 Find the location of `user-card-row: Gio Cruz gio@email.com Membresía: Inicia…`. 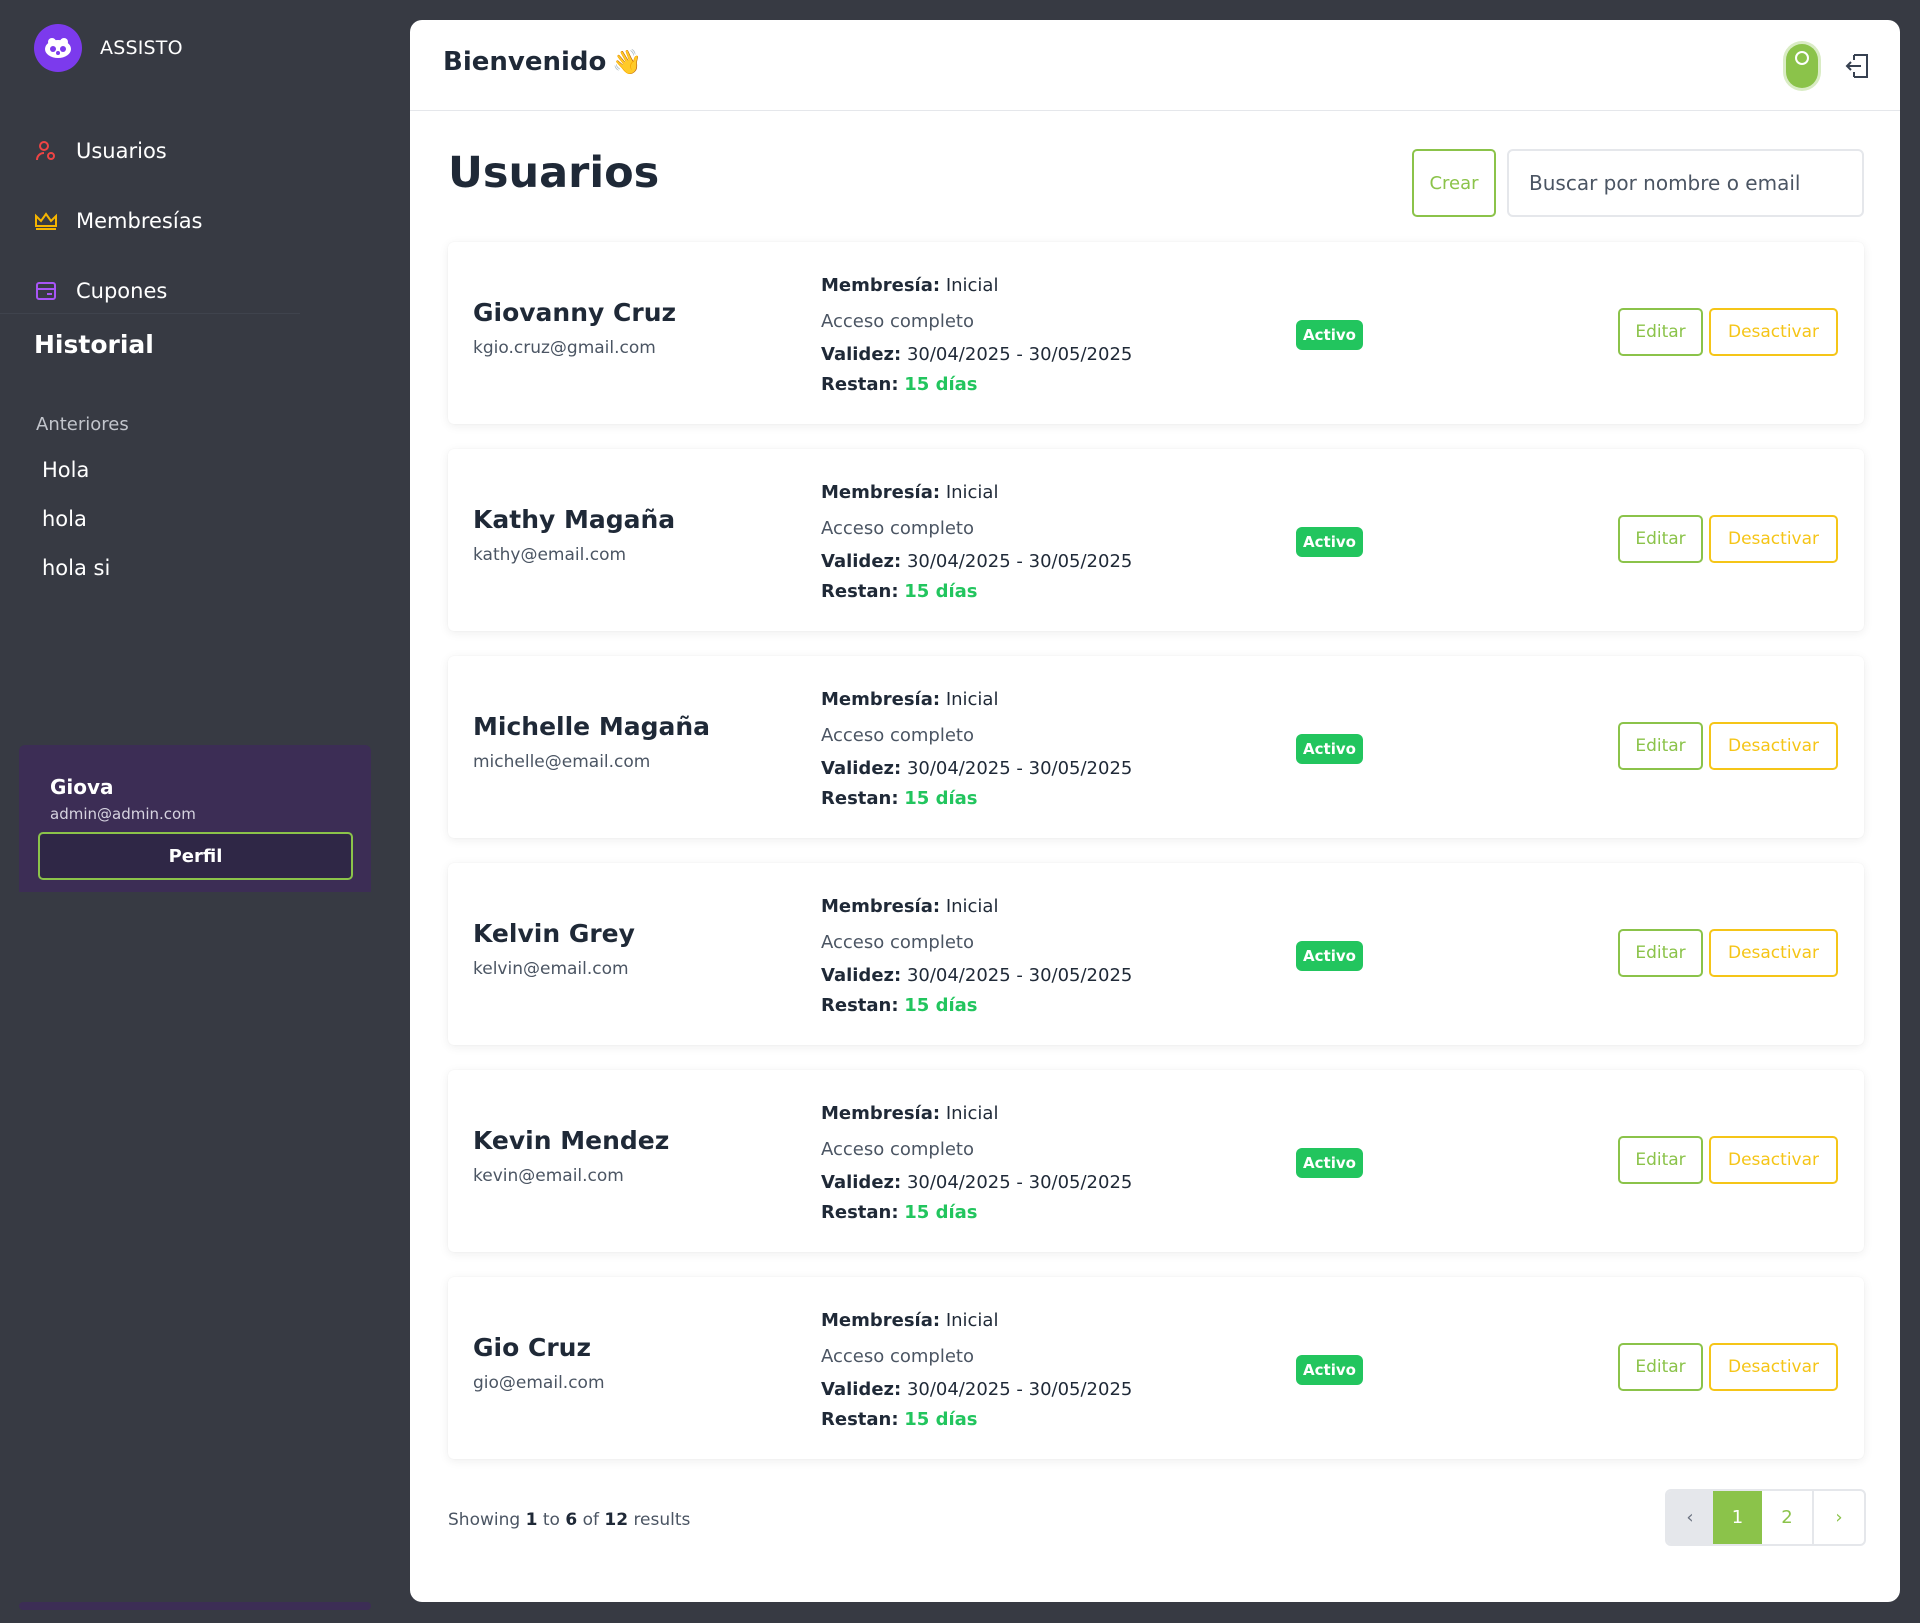

user-card-row: Gio Cruz gio@email.com Membresía: Inicia… is located at coordinates (1156, 1368).